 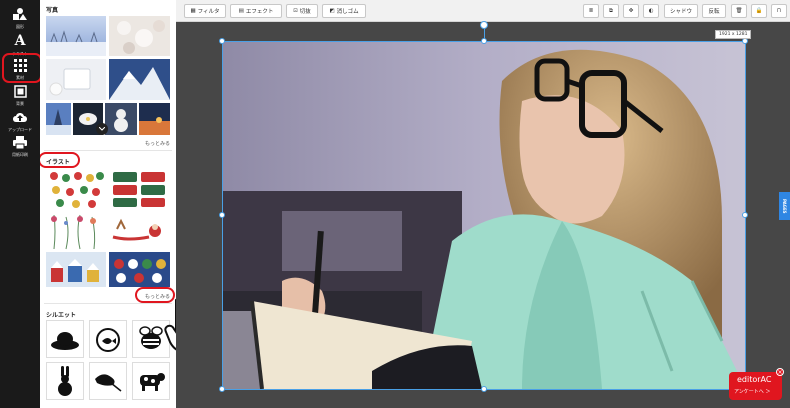 I want to click on silhouette-thumb-fishbowl, so click(x=108, y=339).